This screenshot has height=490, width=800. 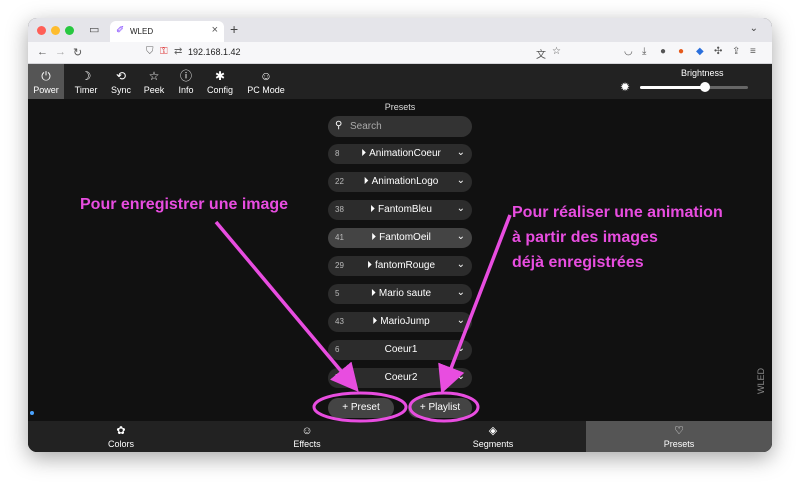 What do you see at coordinates (625, 87) in the screenshot?
I see `brightness-sun-icon: ✹` at bounding box center [625, 87].